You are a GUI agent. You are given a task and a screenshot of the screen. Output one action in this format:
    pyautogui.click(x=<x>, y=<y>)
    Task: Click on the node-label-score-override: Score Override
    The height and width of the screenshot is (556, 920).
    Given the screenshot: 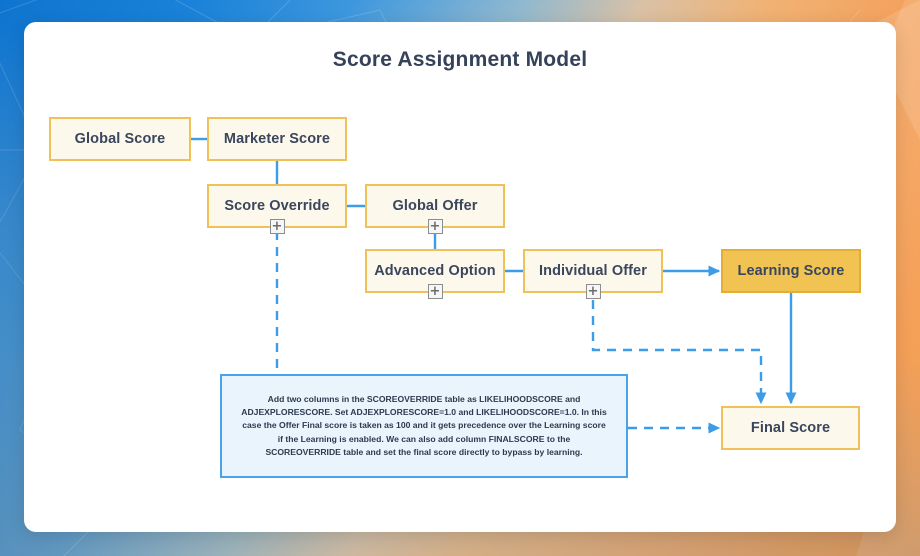 What is the action you would take?
    pyautogui.click(x=277, y=206)
    